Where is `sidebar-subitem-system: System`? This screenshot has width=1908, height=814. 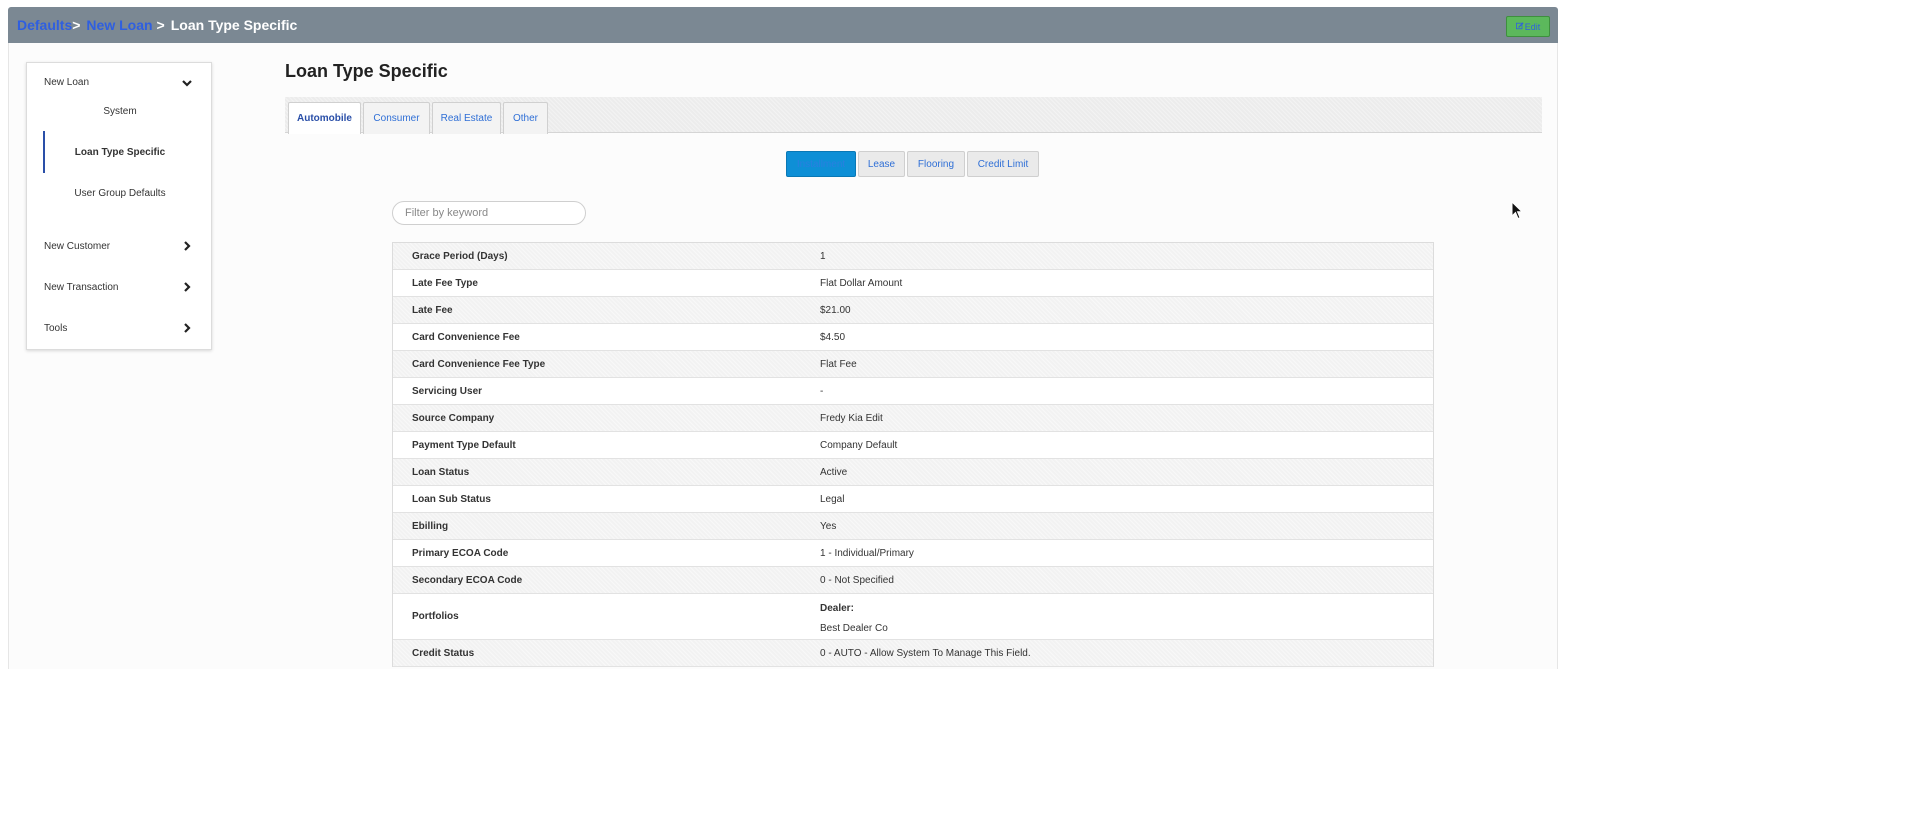 sidebar-subitem-system: System is located at coordinates (120, 111).